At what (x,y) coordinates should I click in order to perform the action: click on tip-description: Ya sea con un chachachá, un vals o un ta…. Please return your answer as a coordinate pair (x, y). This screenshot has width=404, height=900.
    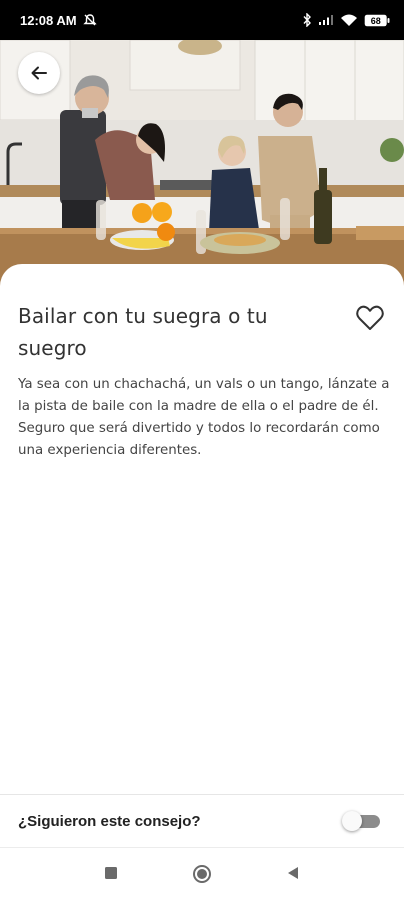
    Looking at the image, I should click on (204, 417).